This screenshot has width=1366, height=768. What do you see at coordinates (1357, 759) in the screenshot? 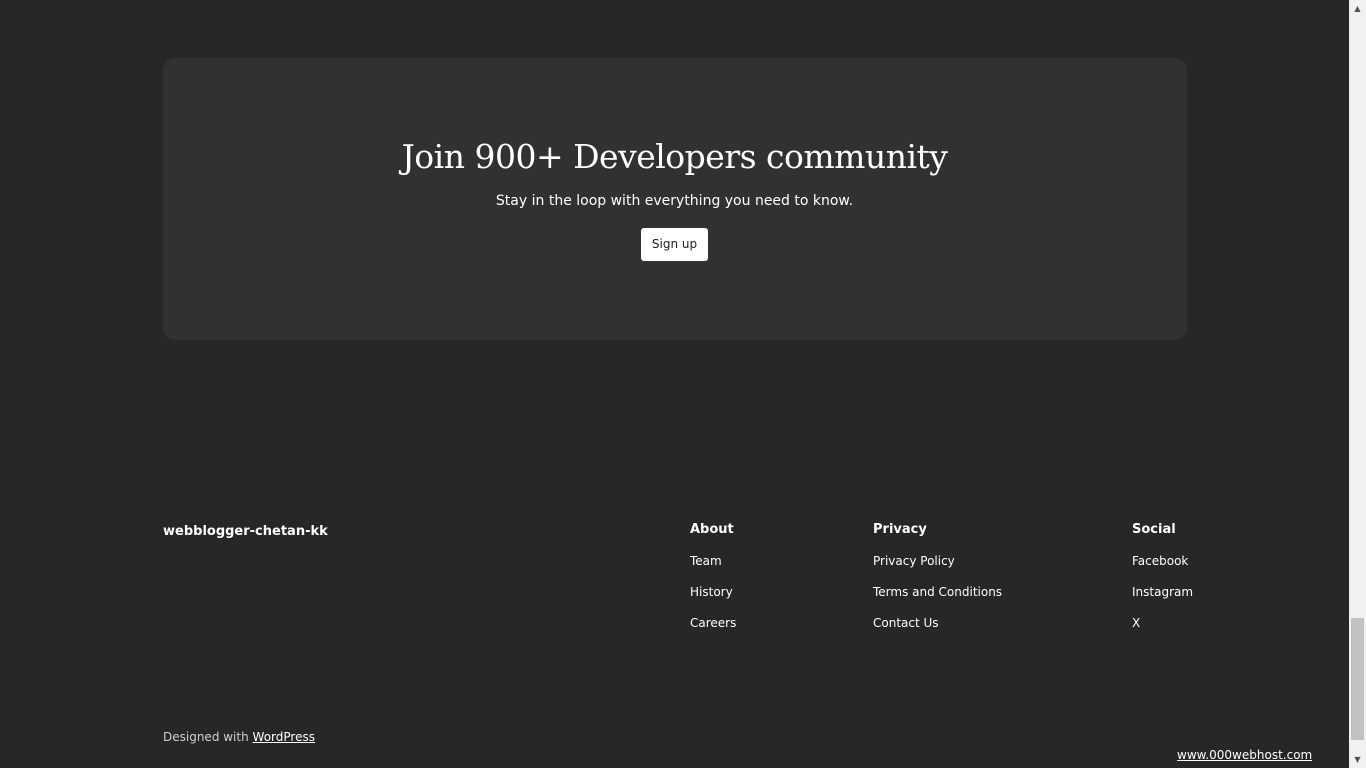
I see `arrow-down-icon: ▼` at bounding box center [1357, 759].